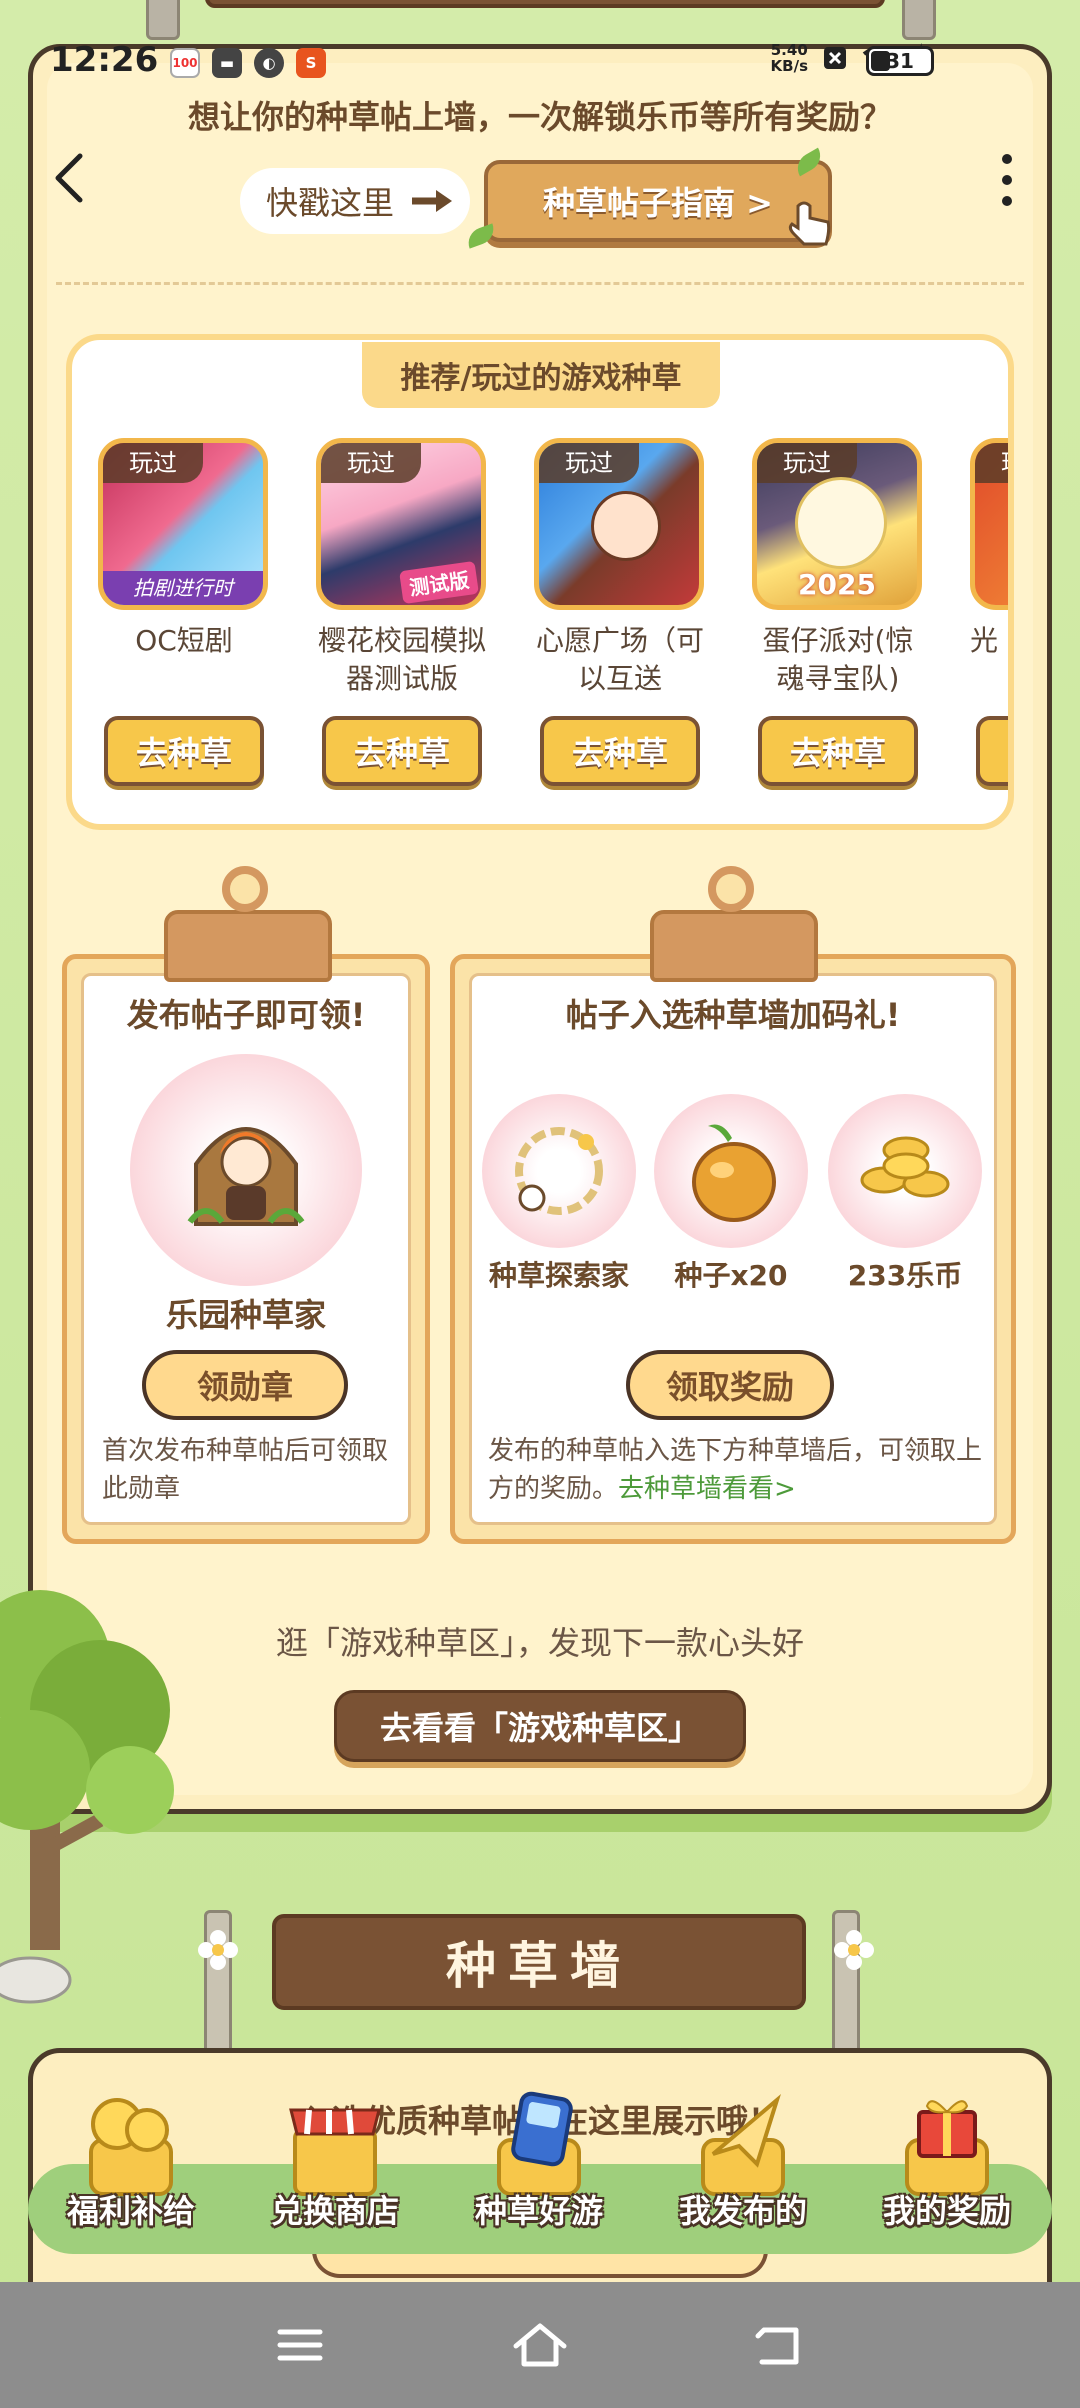 The width and height of the screenshot is (1080, 2408). What do you see at coordinates (731, 1275) in the screenshot?
I see `reward-label: 种子x20` at bounding box center [731, 1275].